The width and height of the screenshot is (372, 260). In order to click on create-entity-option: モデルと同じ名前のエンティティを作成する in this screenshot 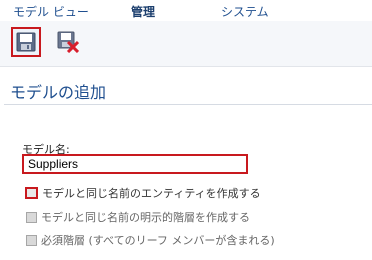, I will do `click(143, 193)`.